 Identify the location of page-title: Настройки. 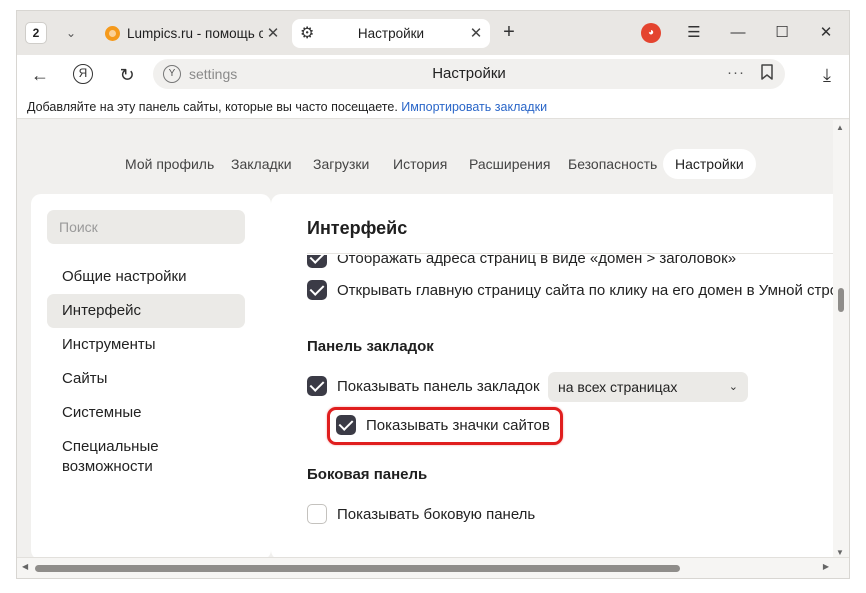
(469, 73).